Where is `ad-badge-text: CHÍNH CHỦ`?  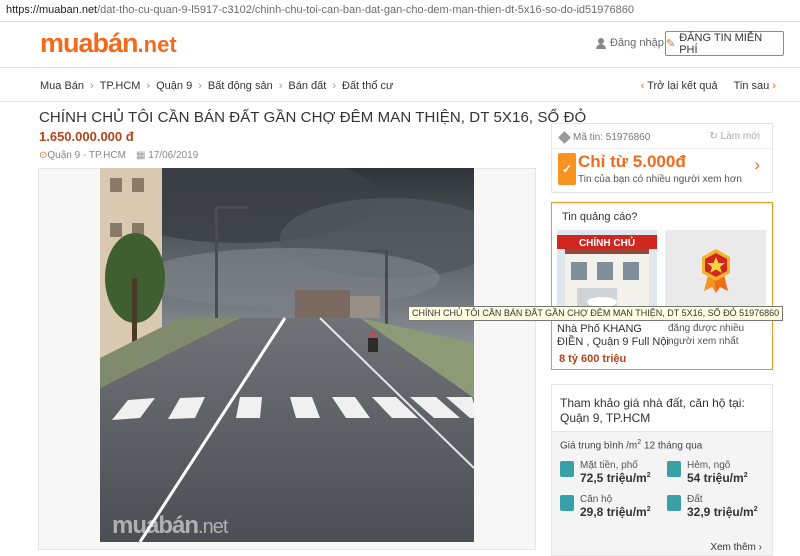 ad-badge-text: CHÍNH CHỦ is located at coordinates (607, 242).